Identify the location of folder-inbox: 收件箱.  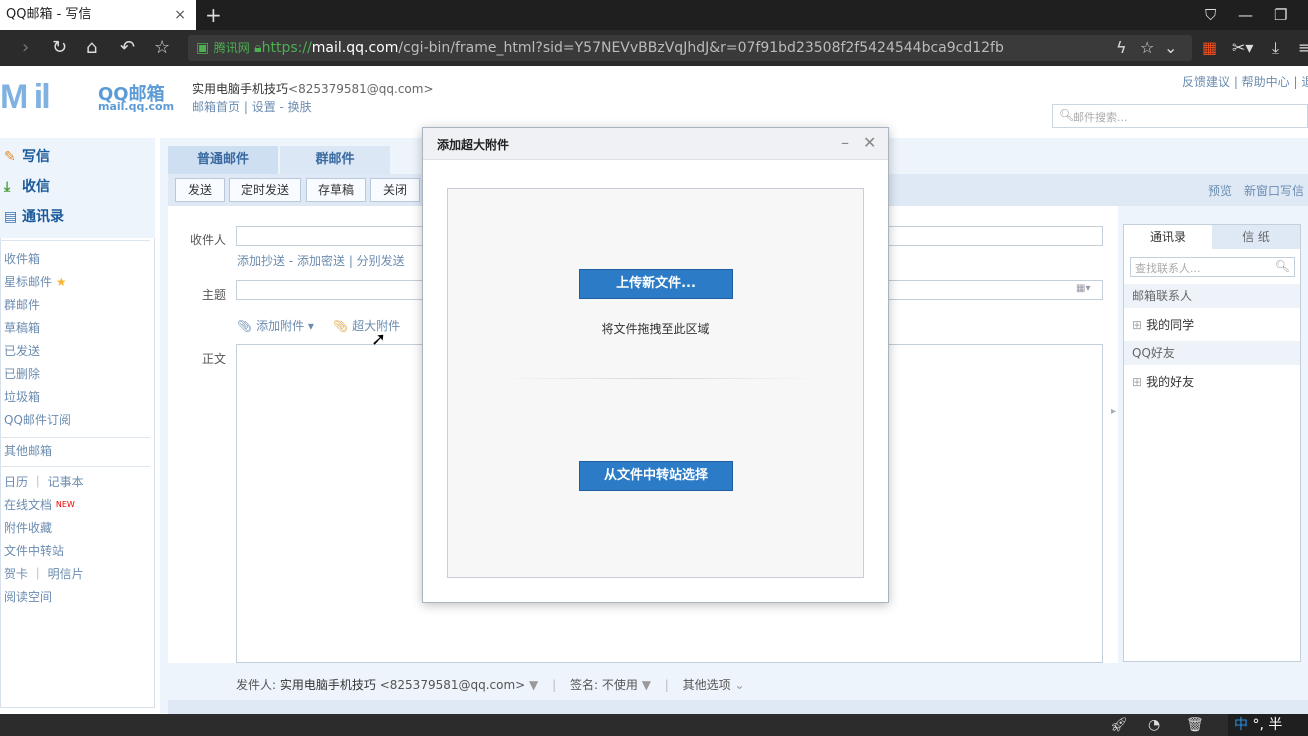
(22, 259).